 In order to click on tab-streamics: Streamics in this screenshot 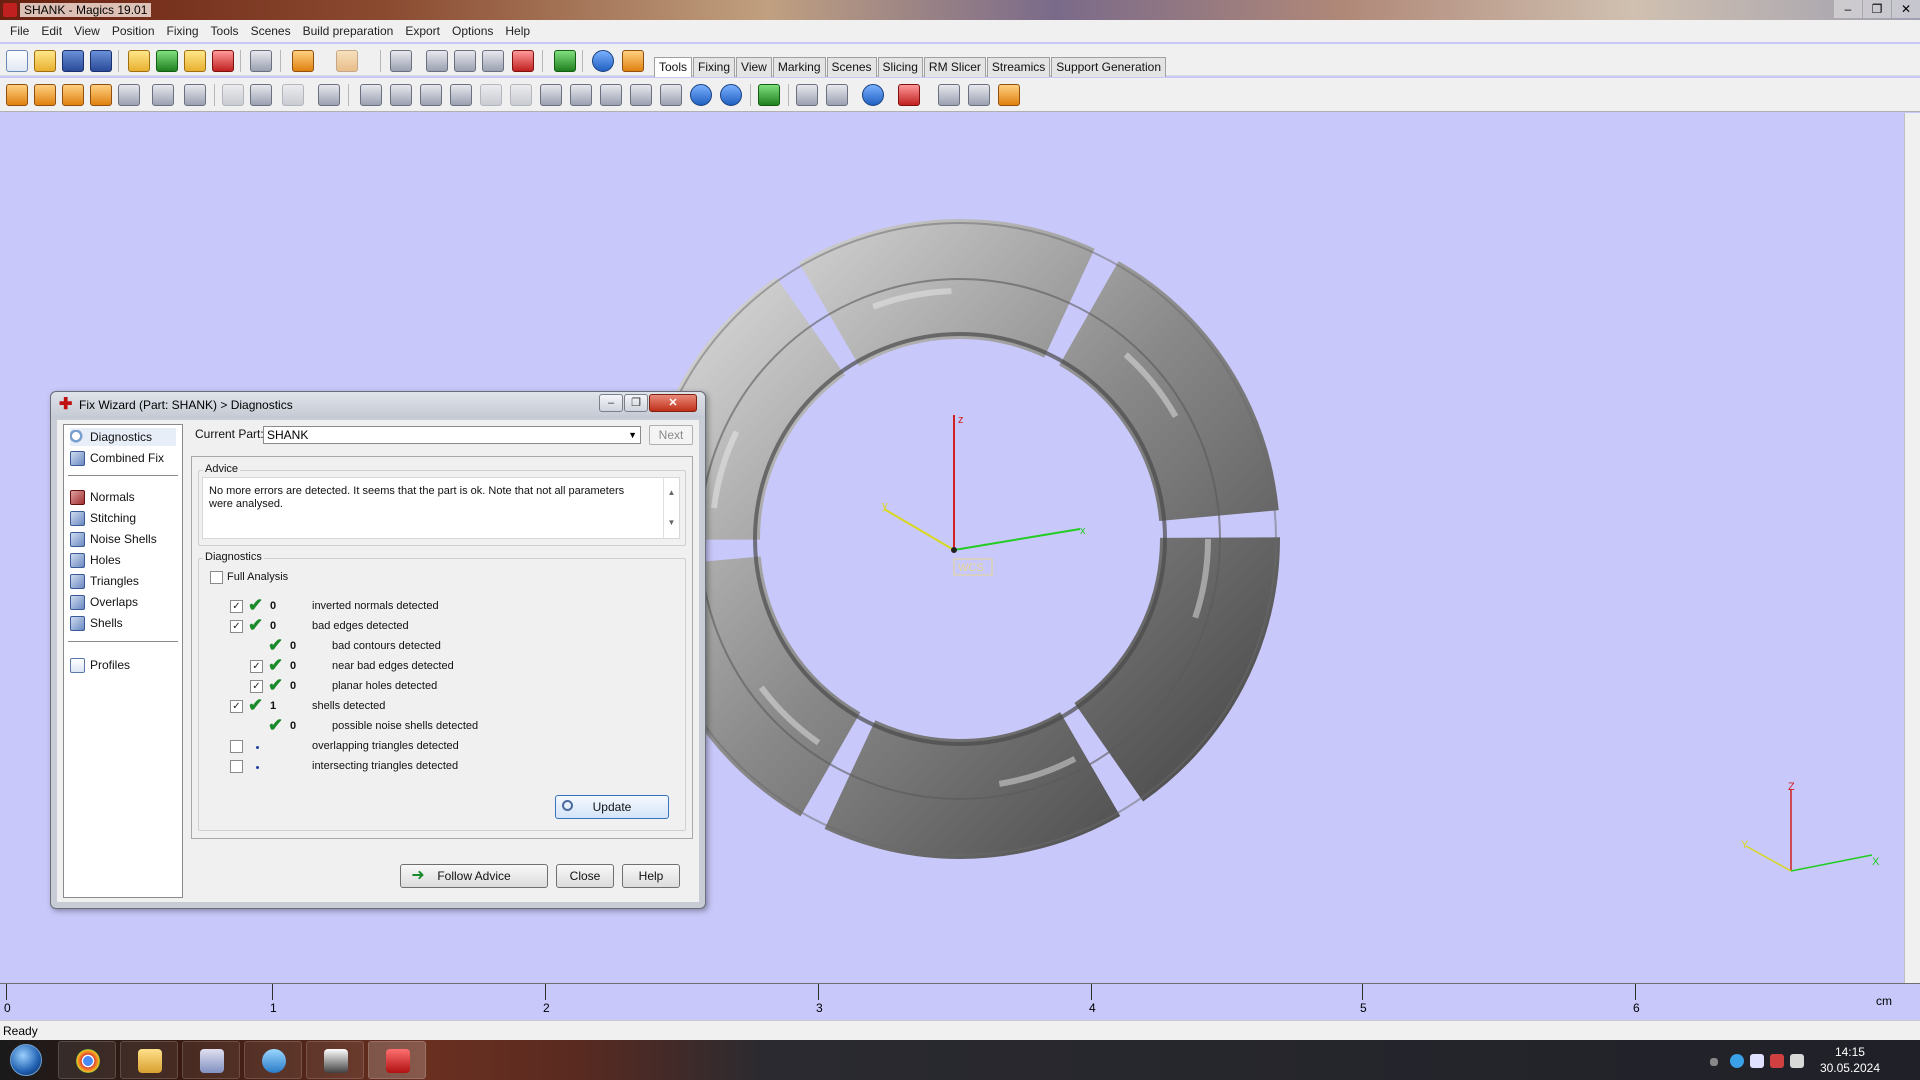, I will do `click(1018, 67)`.